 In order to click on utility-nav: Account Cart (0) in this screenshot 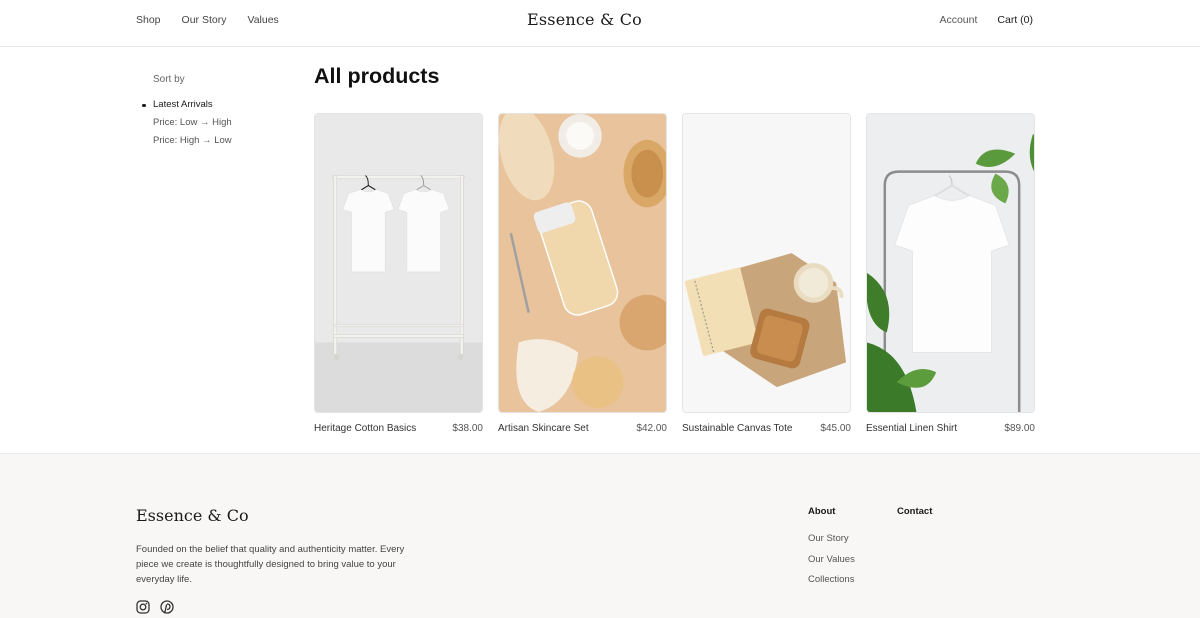, I will do `click(986, 20)`.